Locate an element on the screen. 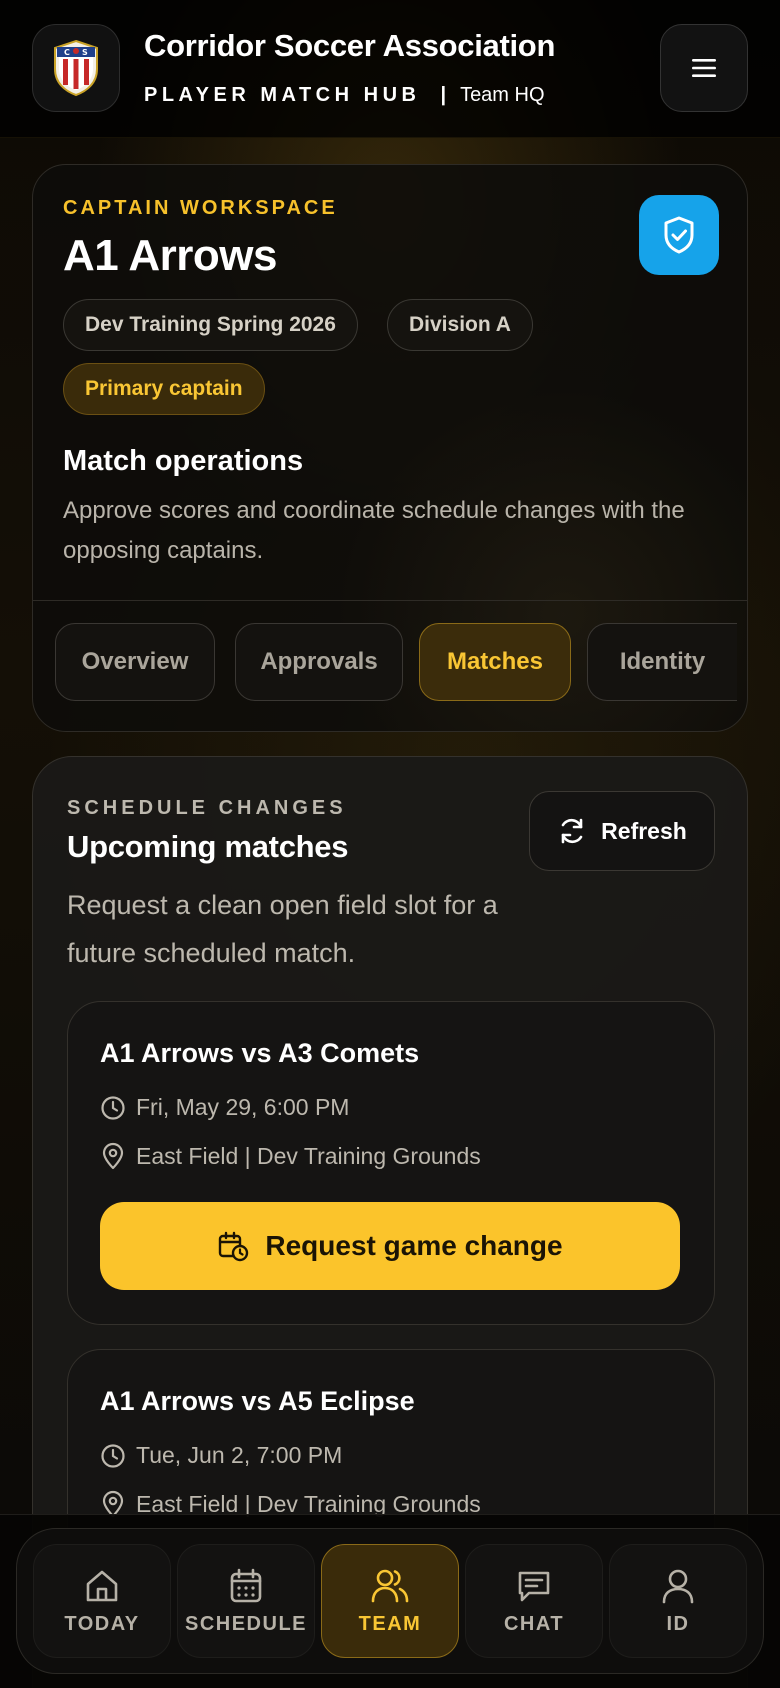 The width and height of the screenshot is (780, 1688). app-subtitle: PLAYER MATCH HUB | Team HQ is located at coordinates (344, 95).